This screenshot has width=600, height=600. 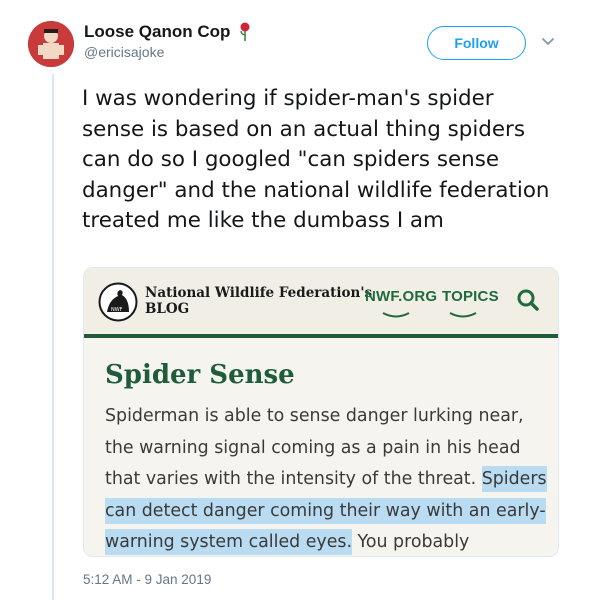 I want to click on blog-title-line2: BLOG, so click(x=167, y=309).